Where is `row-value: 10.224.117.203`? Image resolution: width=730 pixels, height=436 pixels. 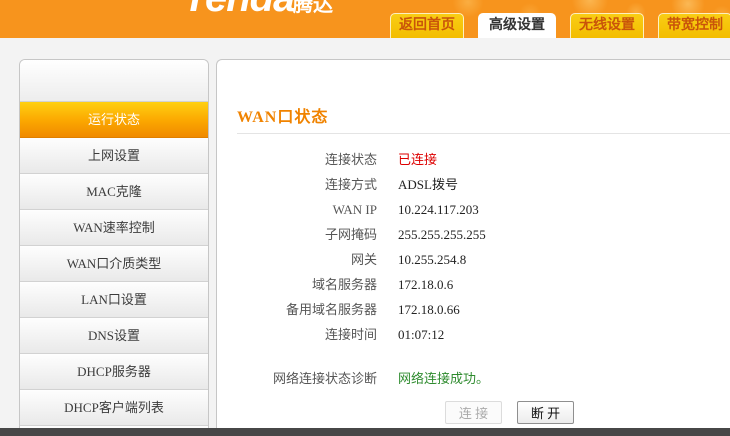 row-value: 10.224.117.203 is located at coordinates (438, 209).